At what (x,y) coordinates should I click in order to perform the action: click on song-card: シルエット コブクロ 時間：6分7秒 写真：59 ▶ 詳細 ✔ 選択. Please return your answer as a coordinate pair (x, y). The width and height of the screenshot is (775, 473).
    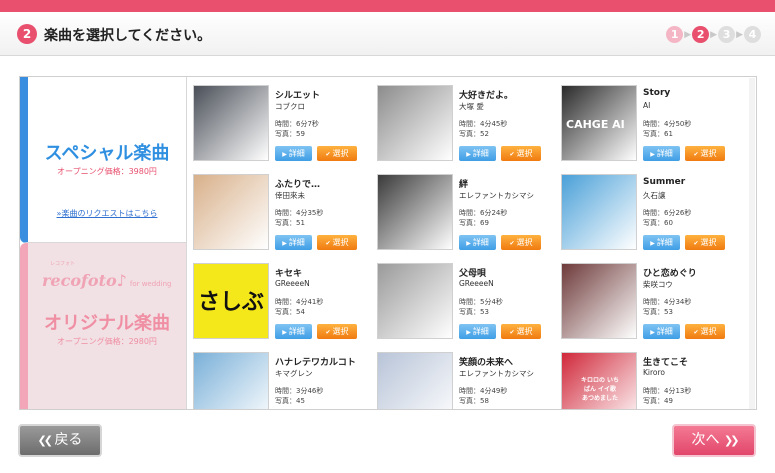
    Looking at the image, I should click on (283, 129).